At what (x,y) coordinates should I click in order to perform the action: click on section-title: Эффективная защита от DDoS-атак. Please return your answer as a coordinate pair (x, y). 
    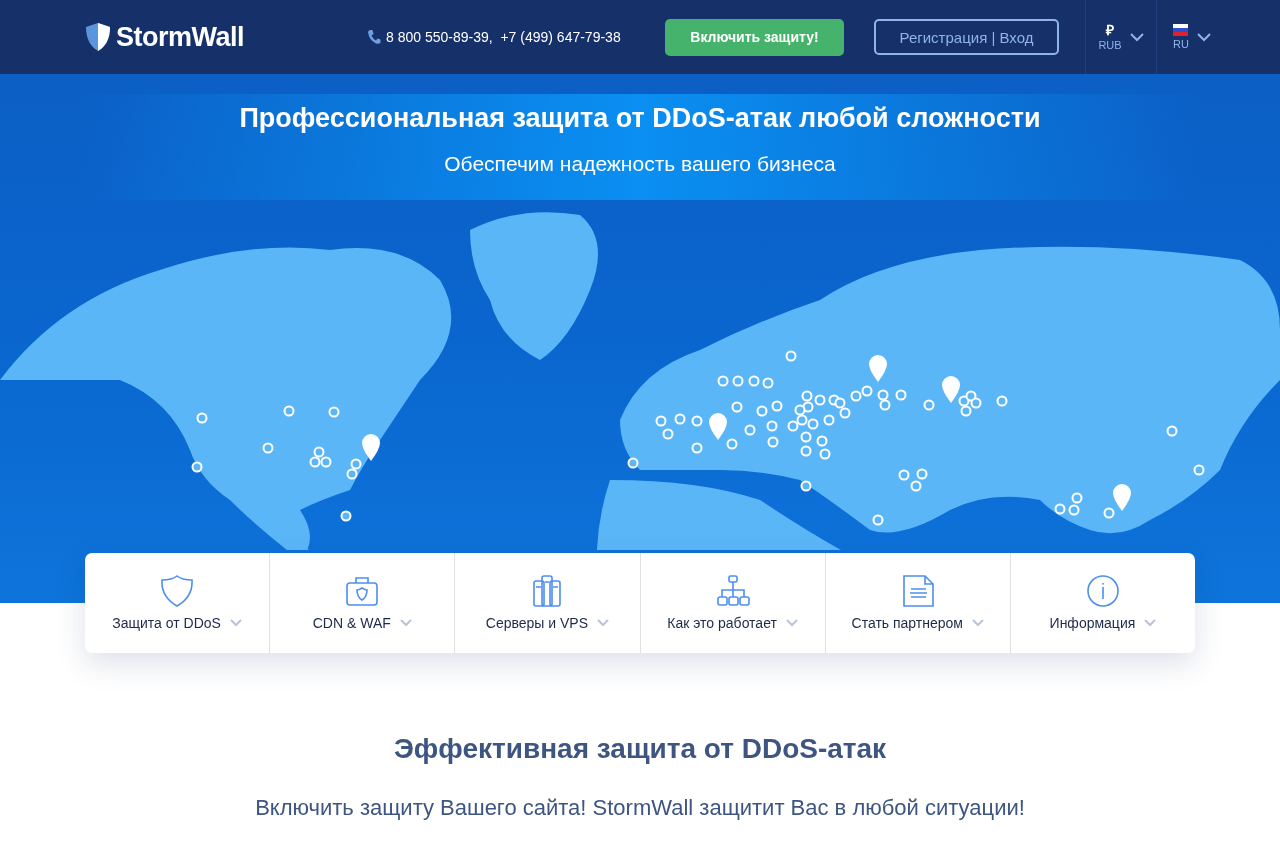
    Looking at the image, I should click on (640, 749).